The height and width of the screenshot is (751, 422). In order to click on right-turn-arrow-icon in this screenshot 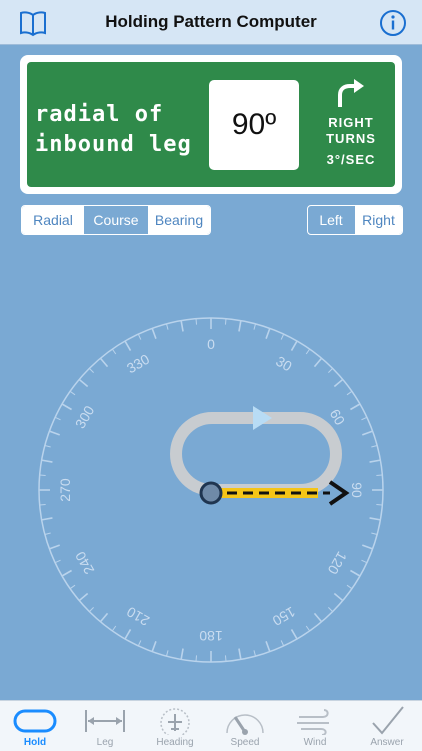, I will do `click(349, 96)`.